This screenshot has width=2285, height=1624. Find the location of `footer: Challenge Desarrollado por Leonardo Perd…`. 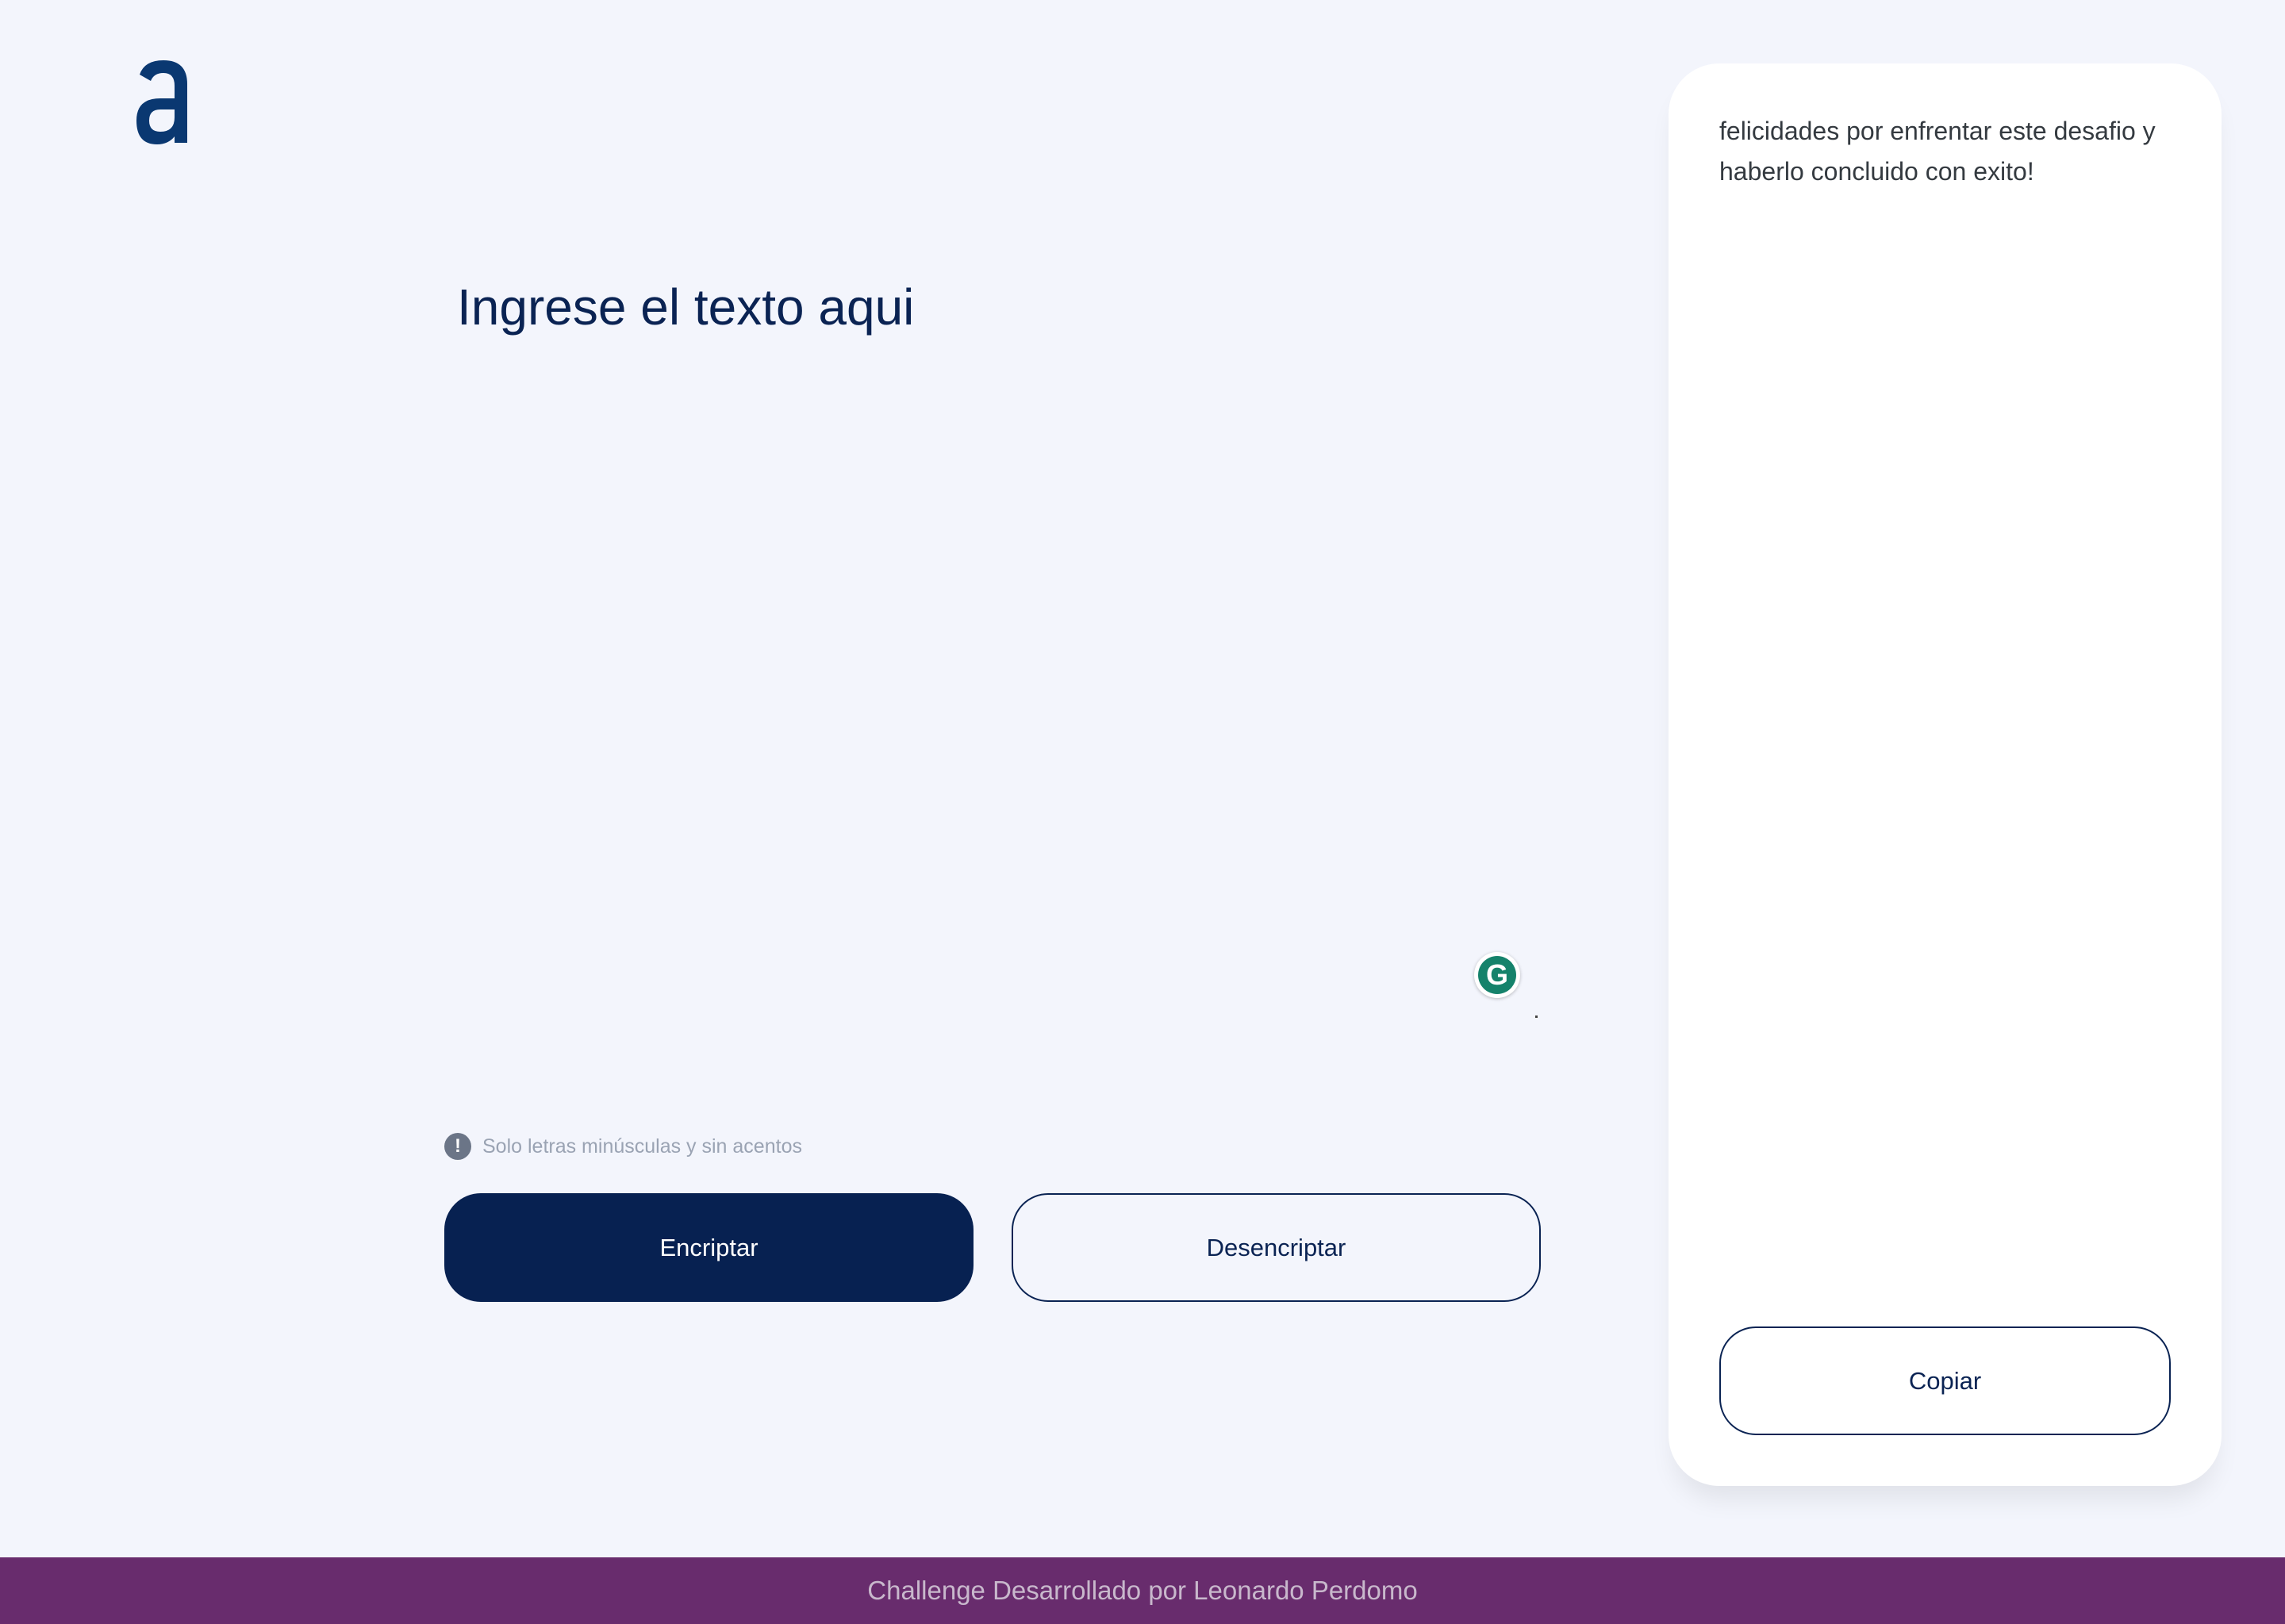

footer: Challenge Desarrollado por Leonardo Perd… is located at coordinates (1142, 1590).